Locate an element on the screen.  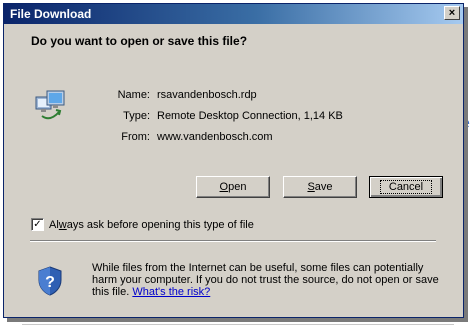
close-icon: × is located at coordinates (452, 12).